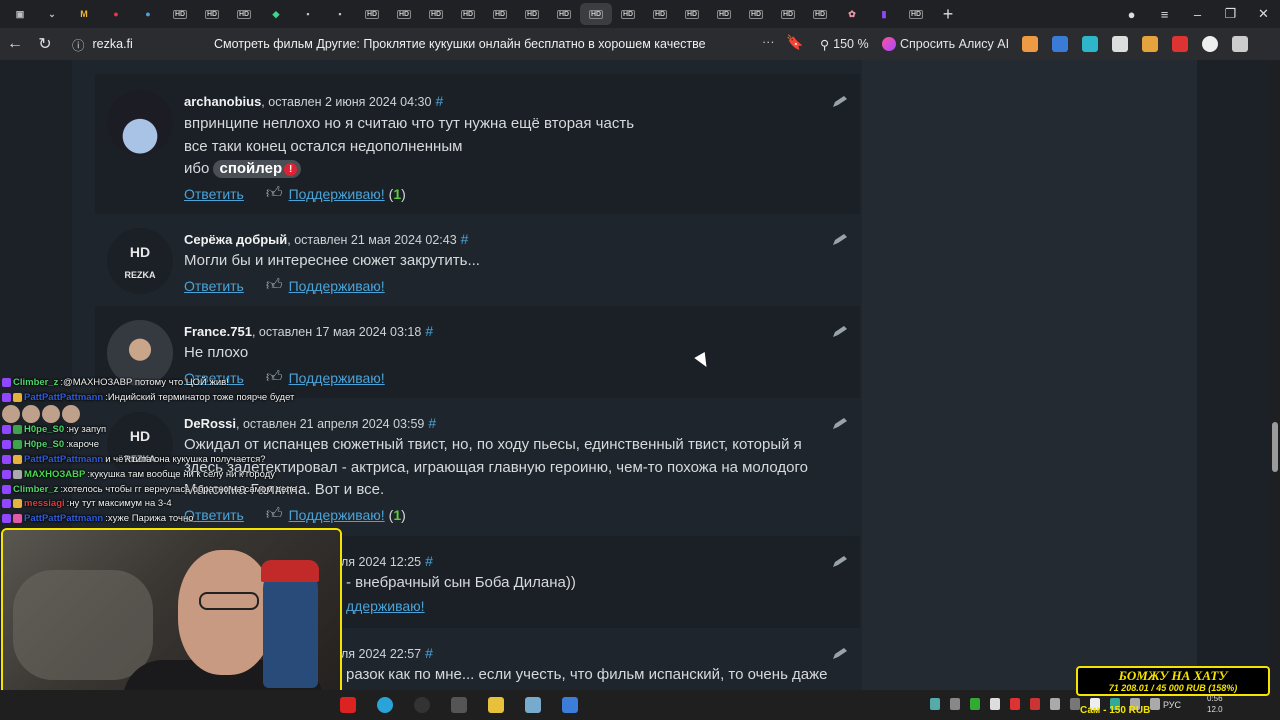  What do you see at coordinates (1215, 704) in the screenshot?
I see `clock: 0:56 12.0` at bounding box center [1215, 704].